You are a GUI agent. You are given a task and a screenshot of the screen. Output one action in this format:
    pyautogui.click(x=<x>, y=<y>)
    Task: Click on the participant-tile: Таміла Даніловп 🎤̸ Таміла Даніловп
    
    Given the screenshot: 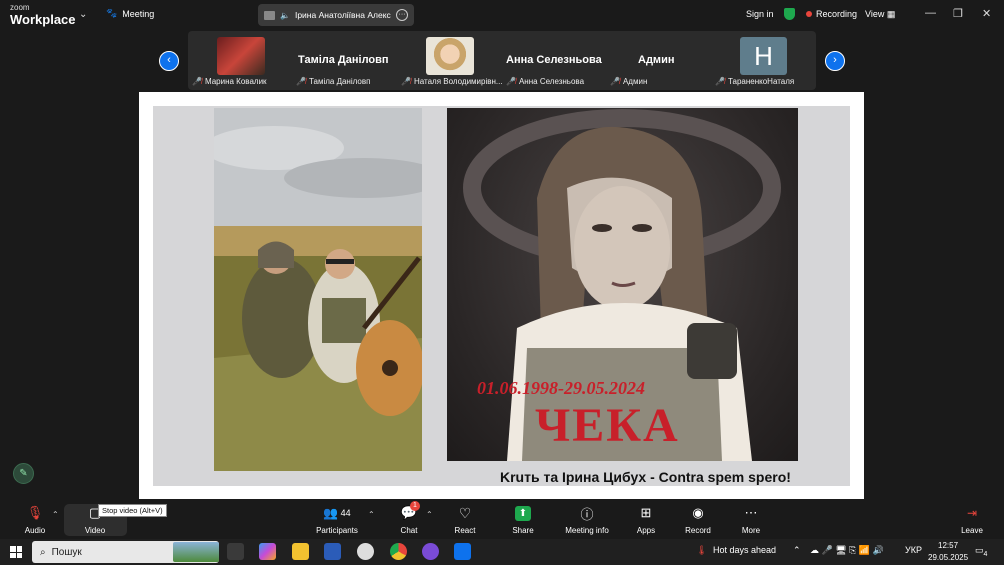 What is the action you would take?
    pyautogui.click(x=346, y=60)
    